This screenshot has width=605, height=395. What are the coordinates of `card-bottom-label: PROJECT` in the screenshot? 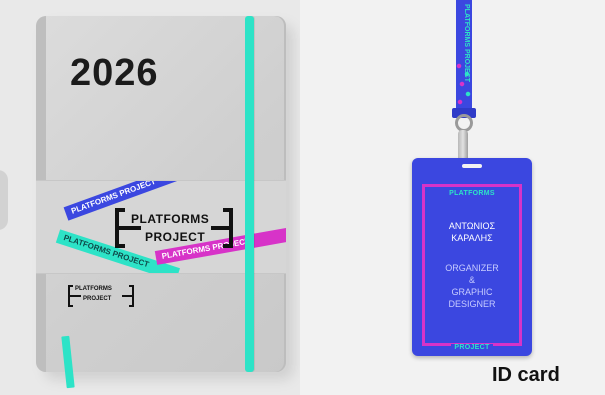 It's located at (472, 346).